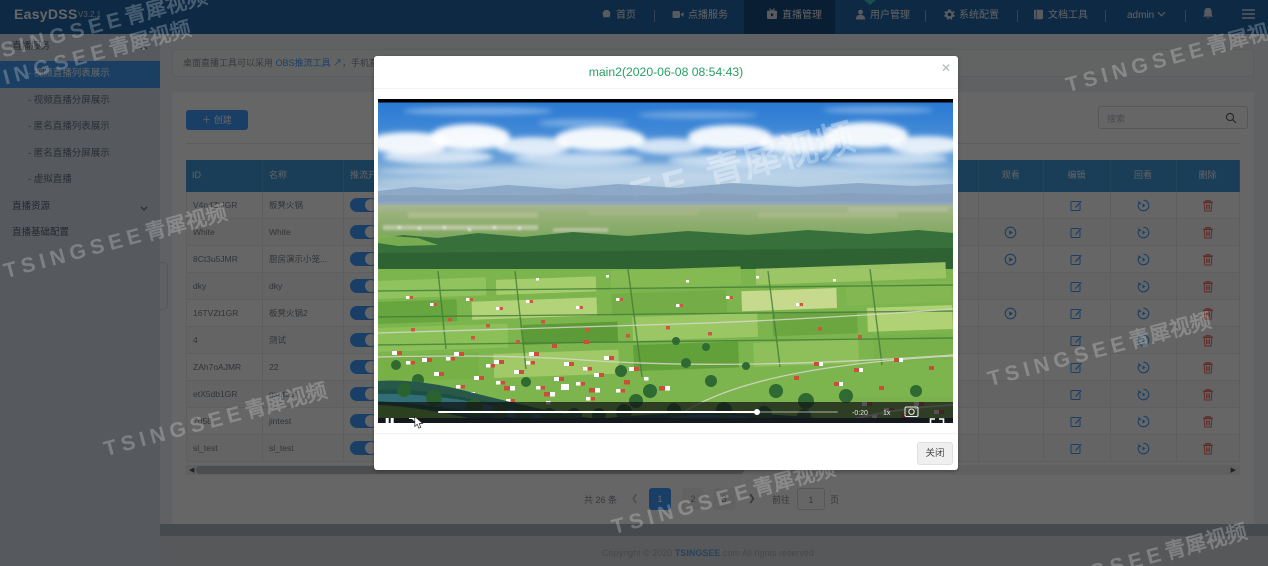  I want to click on svg-text: 1x, so click(887, 413).